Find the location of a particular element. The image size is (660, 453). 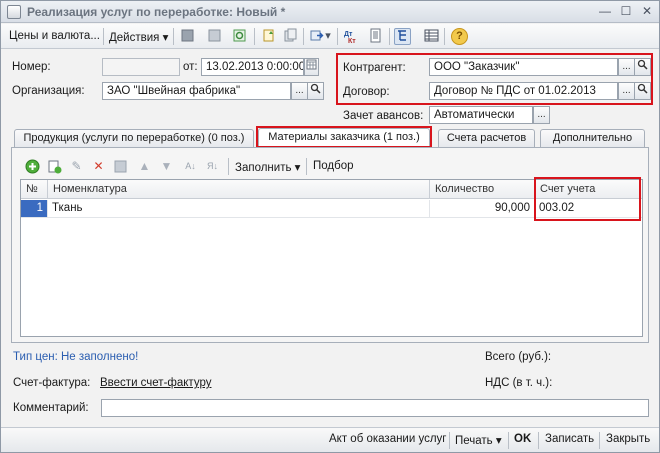

minimize-button: — is located at coordinates (605, 11).